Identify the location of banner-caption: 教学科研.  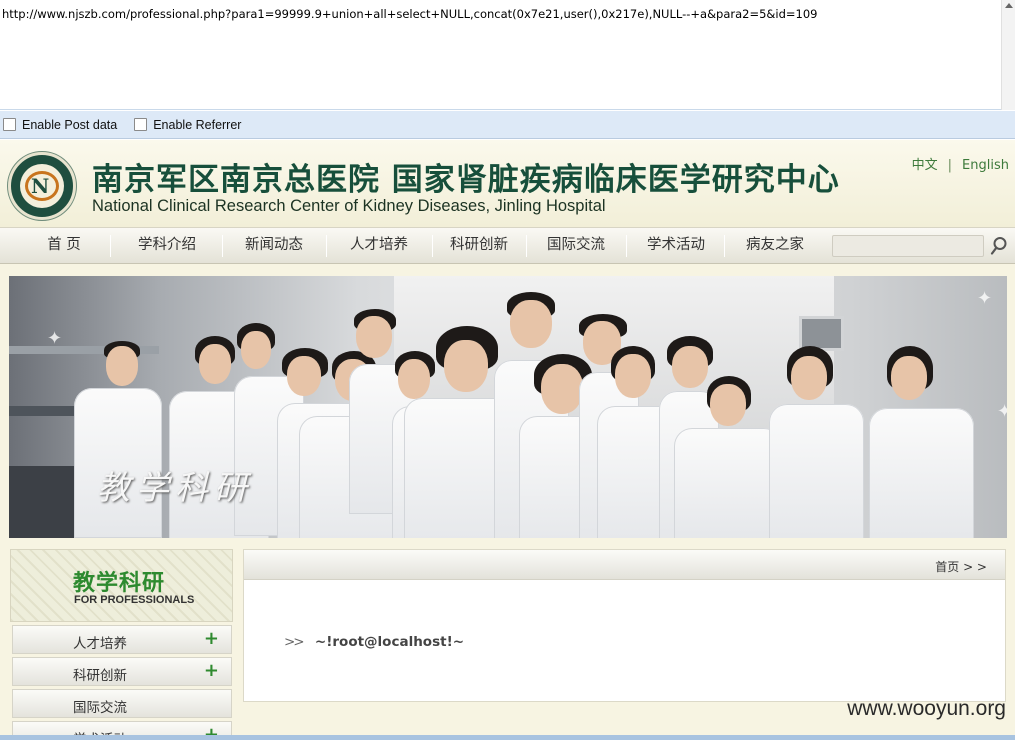
(175, 487).